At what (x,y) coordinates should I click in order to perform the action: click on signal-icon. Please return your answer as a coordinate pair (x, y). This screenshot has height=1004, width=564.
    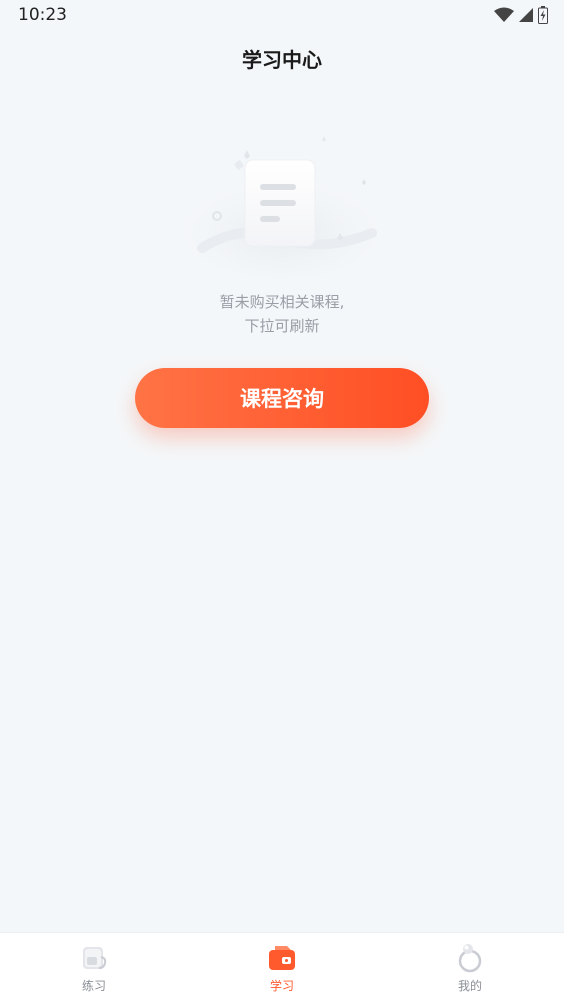
    Looking at the image, I should click on (526, 15).